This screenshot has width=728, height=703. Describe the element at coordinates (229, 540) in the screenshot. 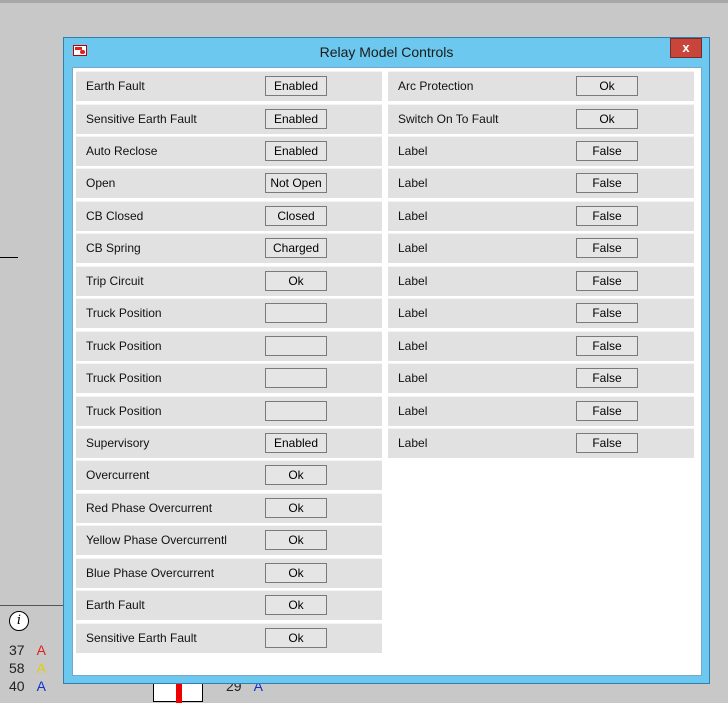

I see `left-row: Yellow Phase Overcurrentl Ok` at that location.